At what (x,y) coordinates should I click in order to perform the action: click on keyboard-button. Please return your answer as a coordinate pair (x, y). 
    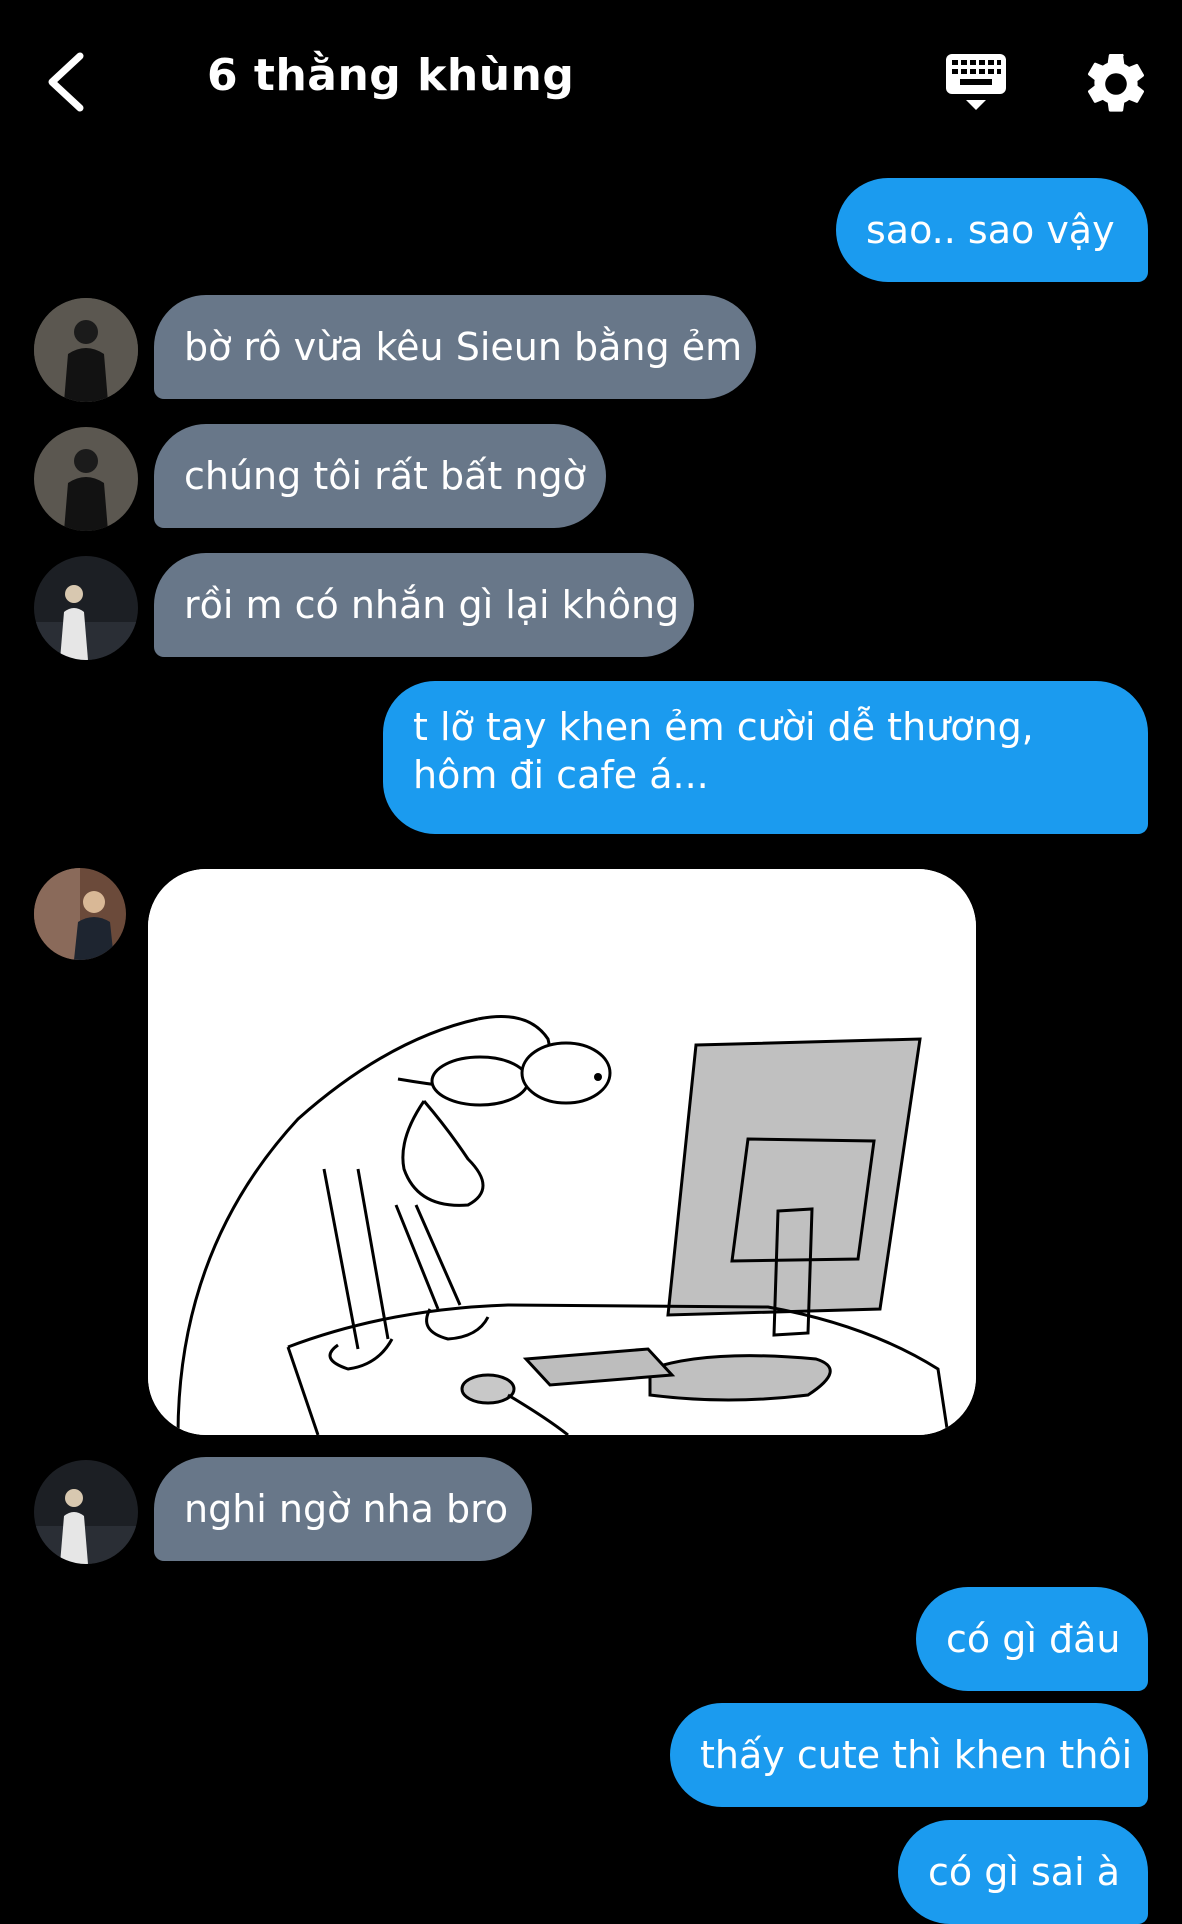
    Looking at the image, I should click on (976, 84).